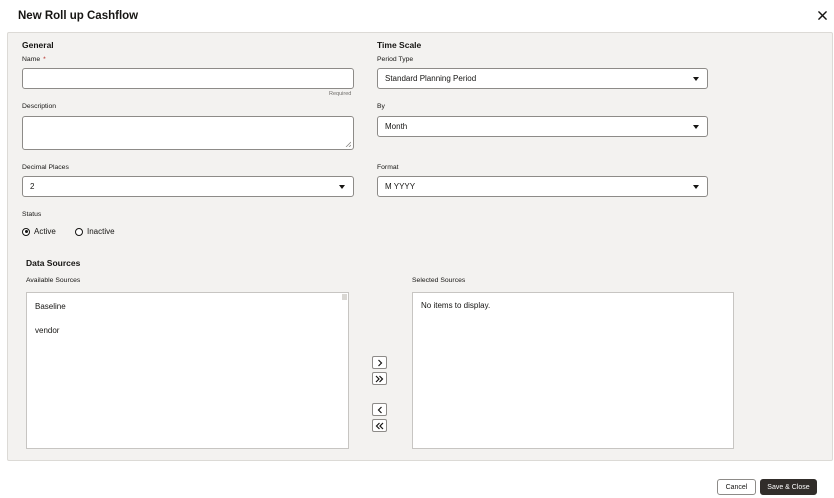 The height and width of the screenshot is (498, 834). I want to click on status-inactive-label: Inactive, so click(101, 231).